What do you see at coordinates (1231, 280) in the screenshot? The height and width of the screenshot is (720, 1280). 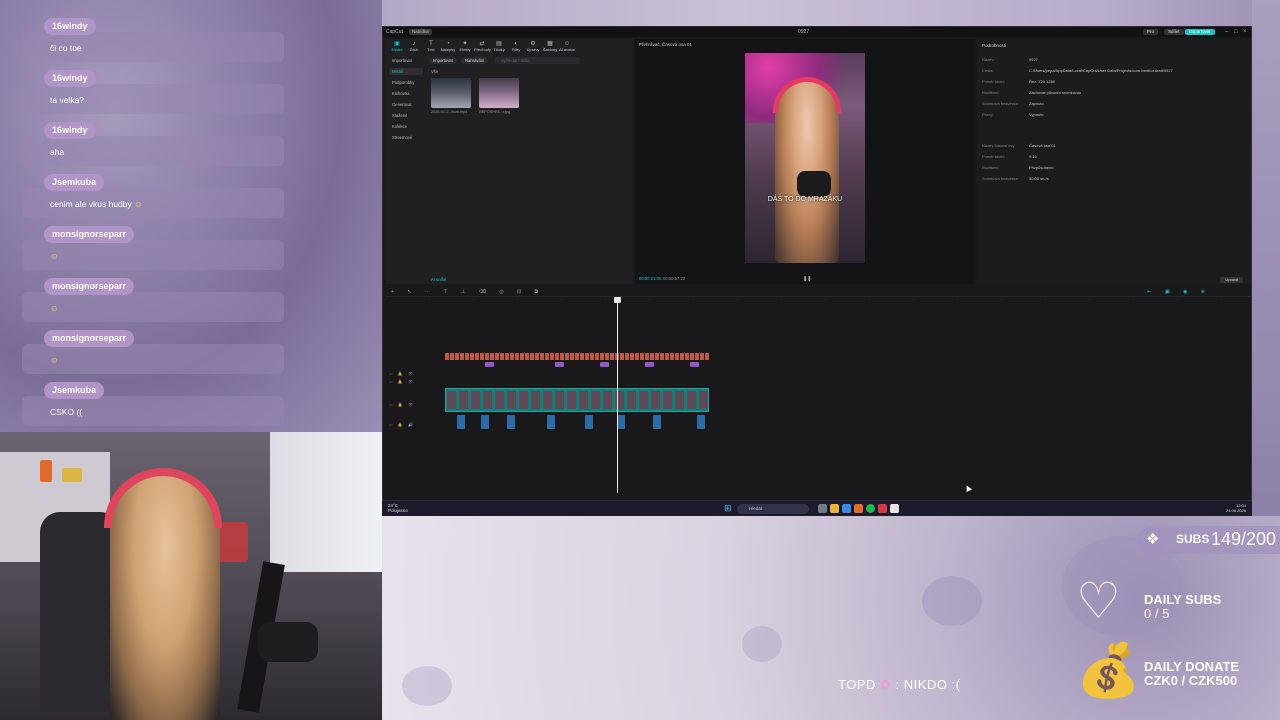 I see `modify-button: Upravit` at bounding box center [1231, 280].